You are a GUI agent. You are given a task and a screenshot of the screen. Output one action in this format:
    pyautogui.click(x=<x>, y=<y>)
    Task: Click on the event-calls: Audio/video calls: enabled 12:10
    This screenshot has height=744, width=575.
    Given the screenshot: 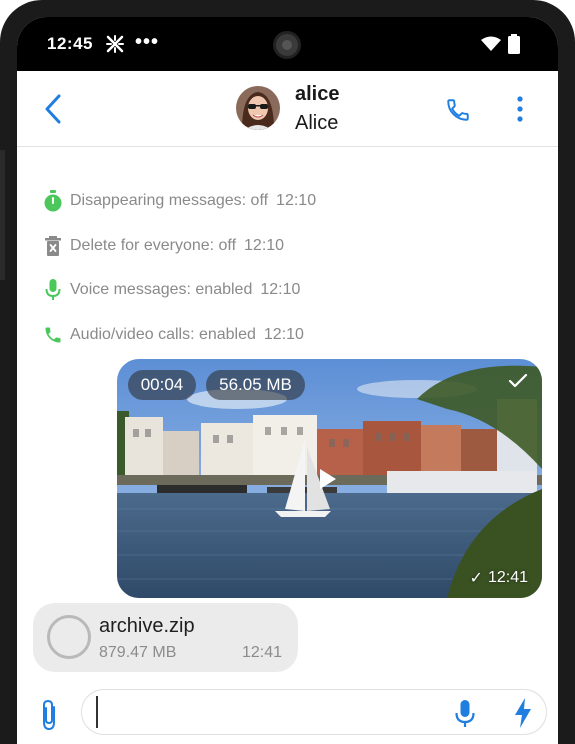 What is the action you would take?
    pyautogui.click(x=173, y=335)
    